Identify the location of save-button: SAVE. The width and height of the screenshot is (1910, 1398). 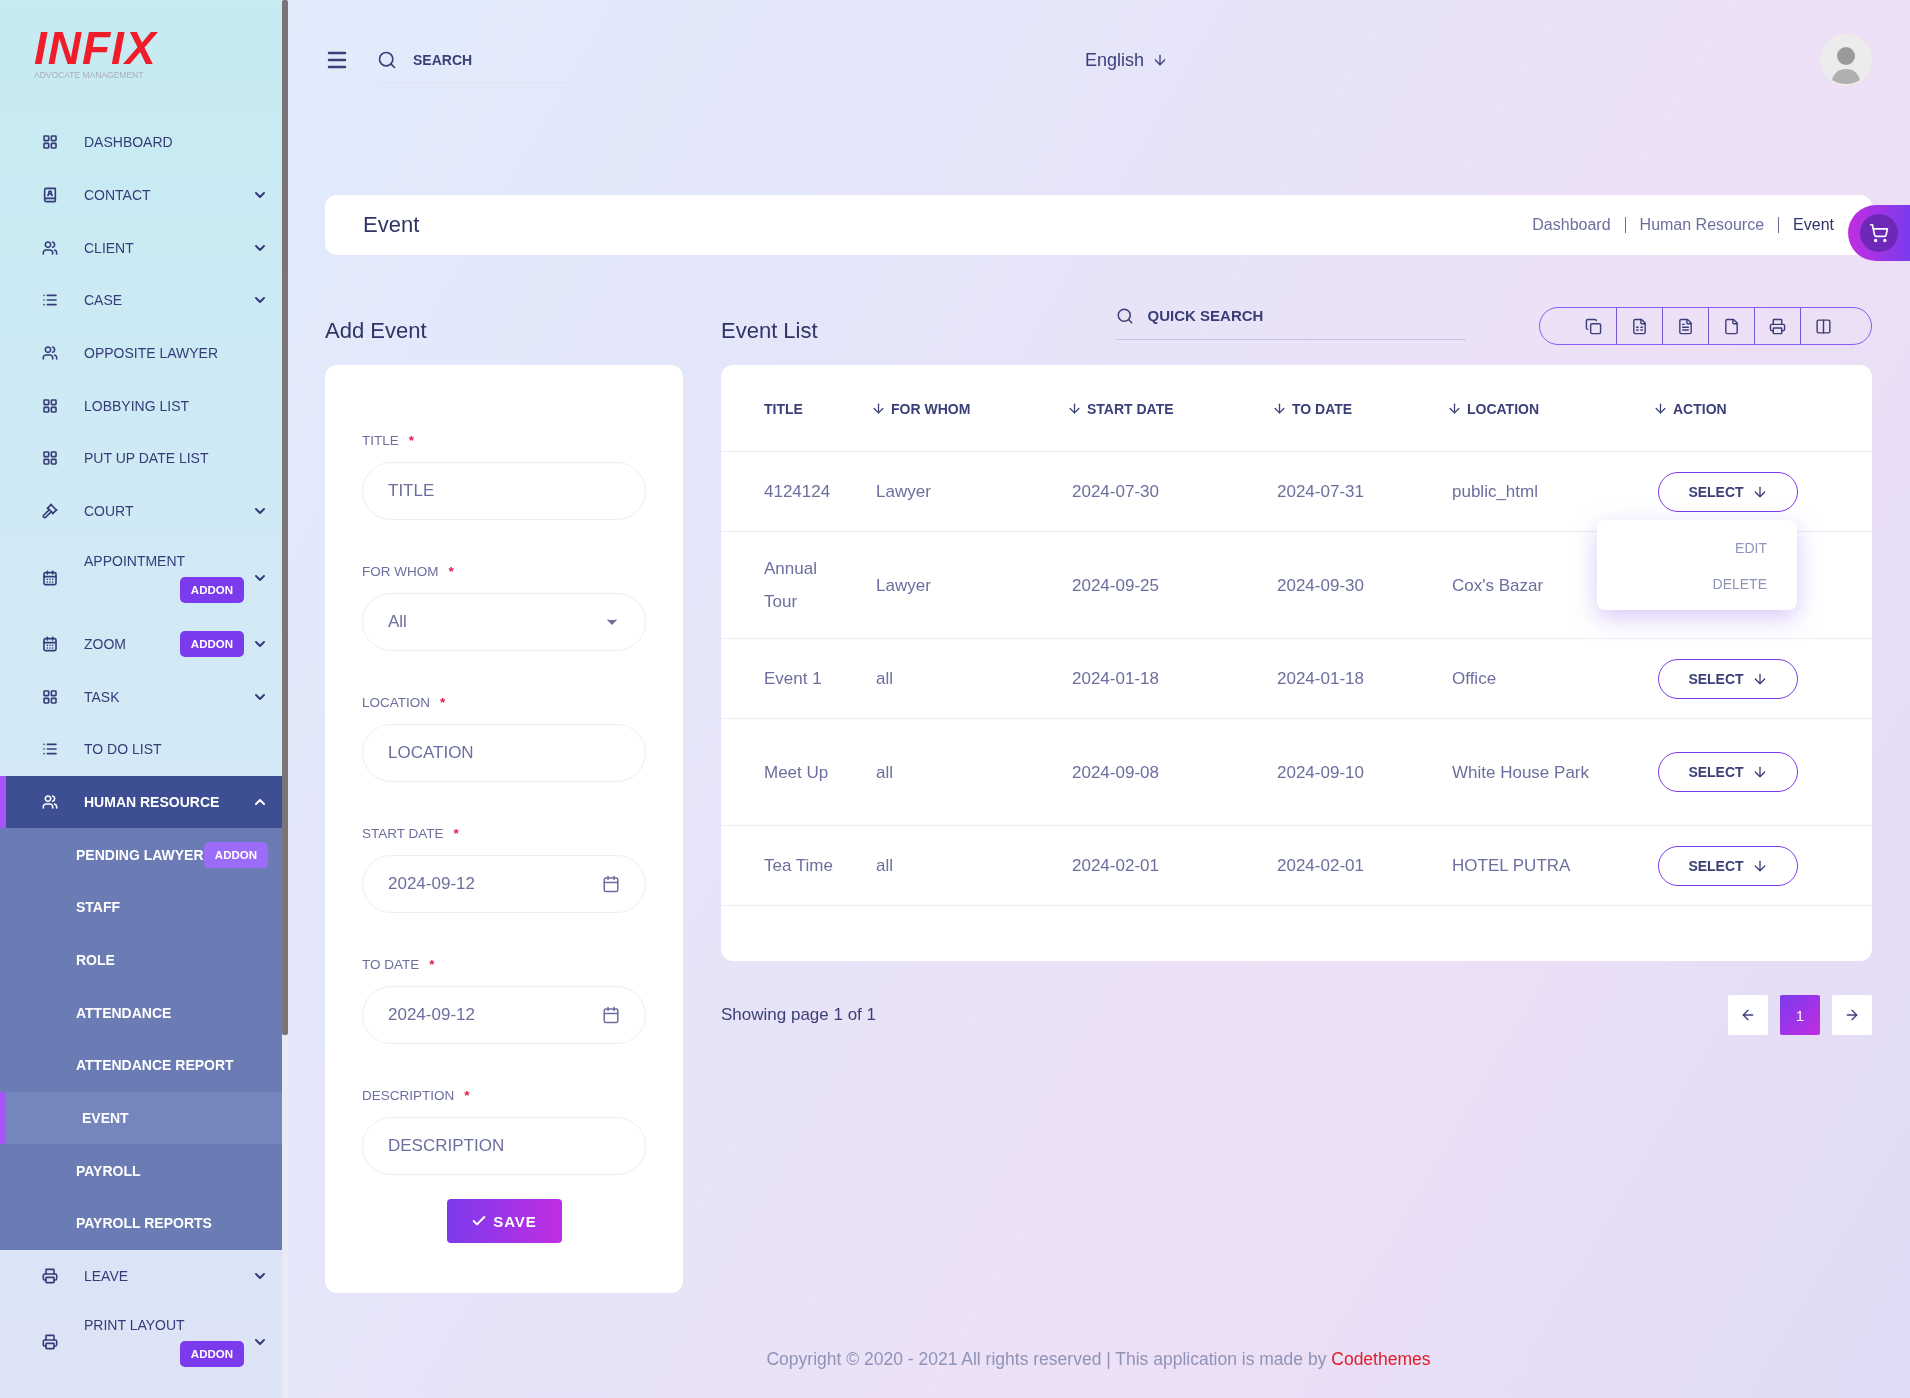
(504, 1221).